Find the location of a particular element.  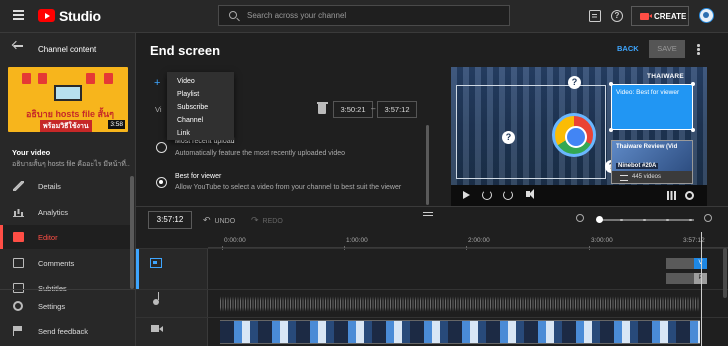

sidebar-item-comments: Comments is located at coordinates (65, 263).